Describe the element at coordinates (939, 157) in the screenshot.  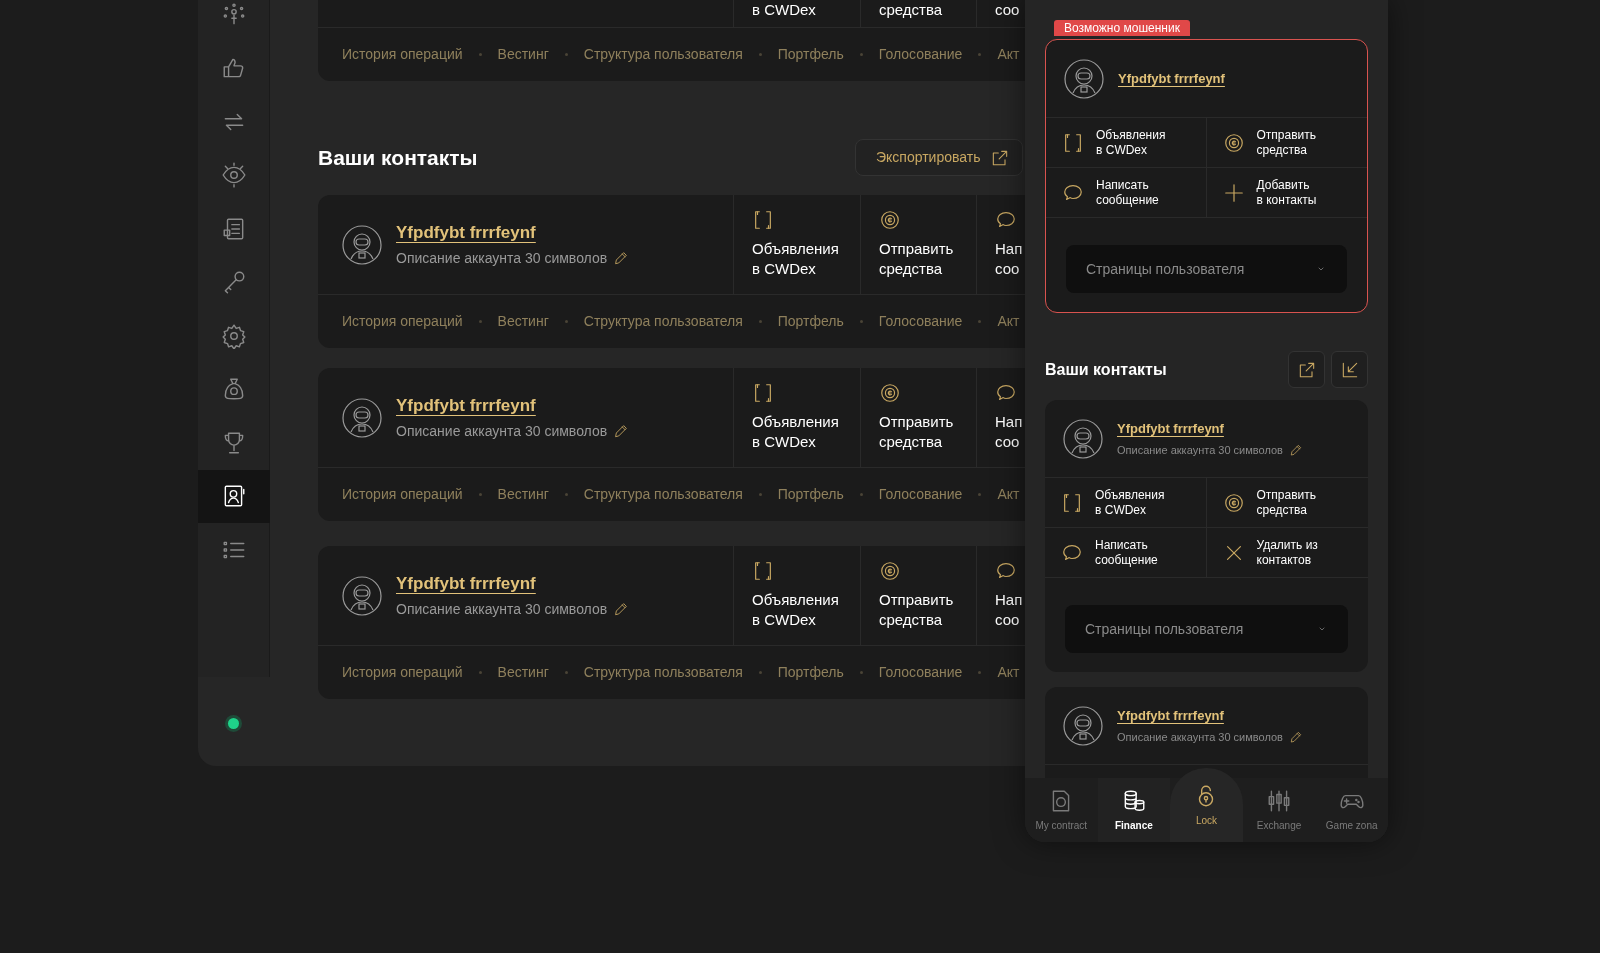
I see `export-button: Экспортировать` at that location.